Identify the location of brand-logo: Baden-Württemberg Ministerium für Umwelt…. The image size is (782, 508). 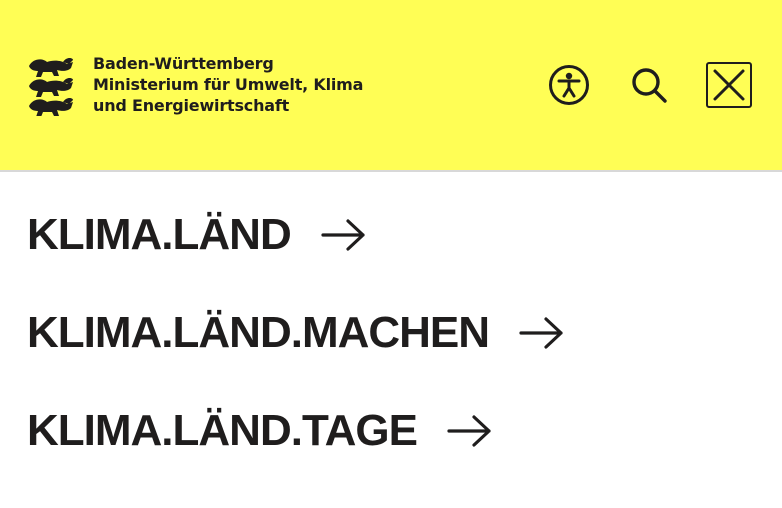
(195, 84).